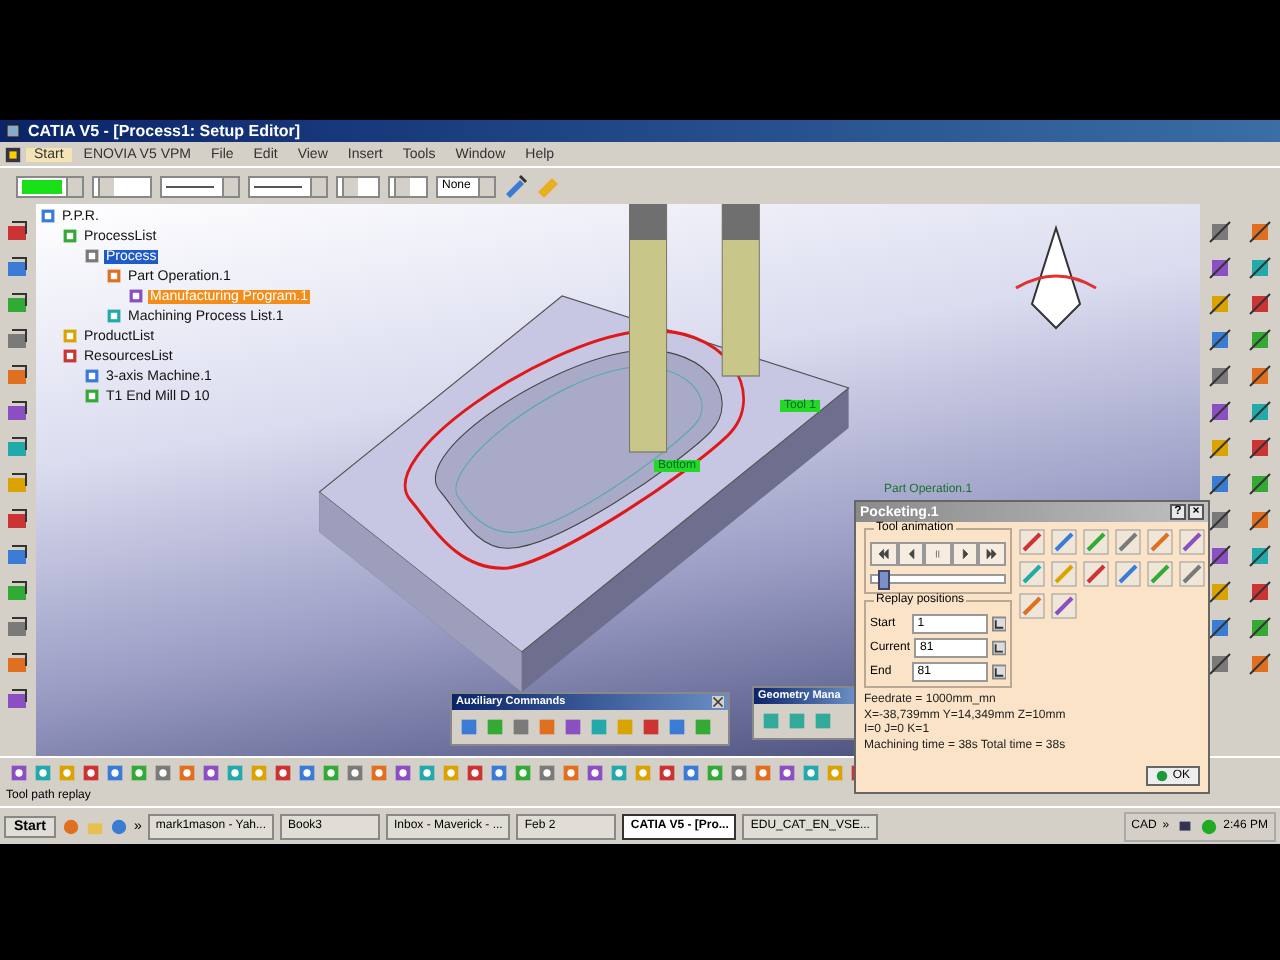 The image size is (1280, 960). Describe the element at coordinates (408, 186) in the screenshot. I see `layer-dropdown` at that location.